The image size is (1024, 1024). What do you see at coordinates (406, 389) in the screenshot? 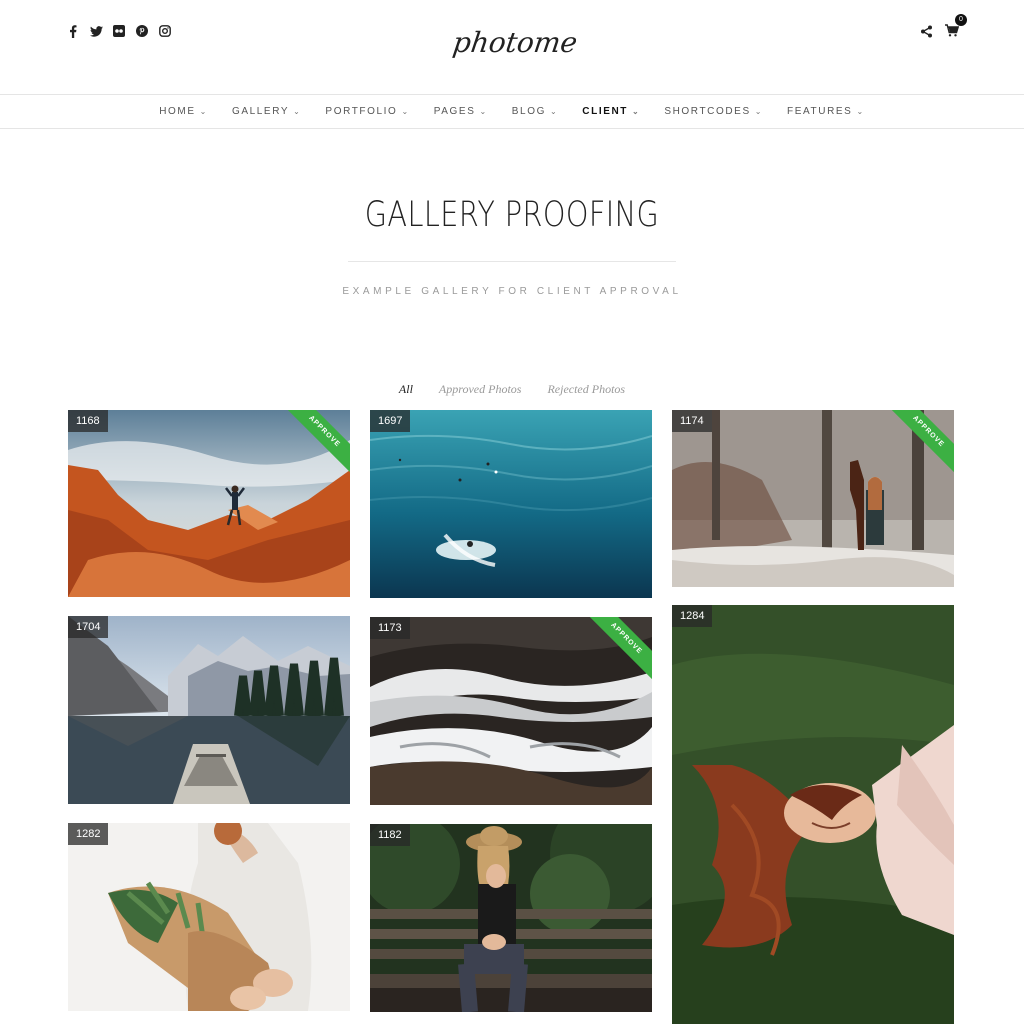
I see `filter-all: All` at bounding box center [406, 389].